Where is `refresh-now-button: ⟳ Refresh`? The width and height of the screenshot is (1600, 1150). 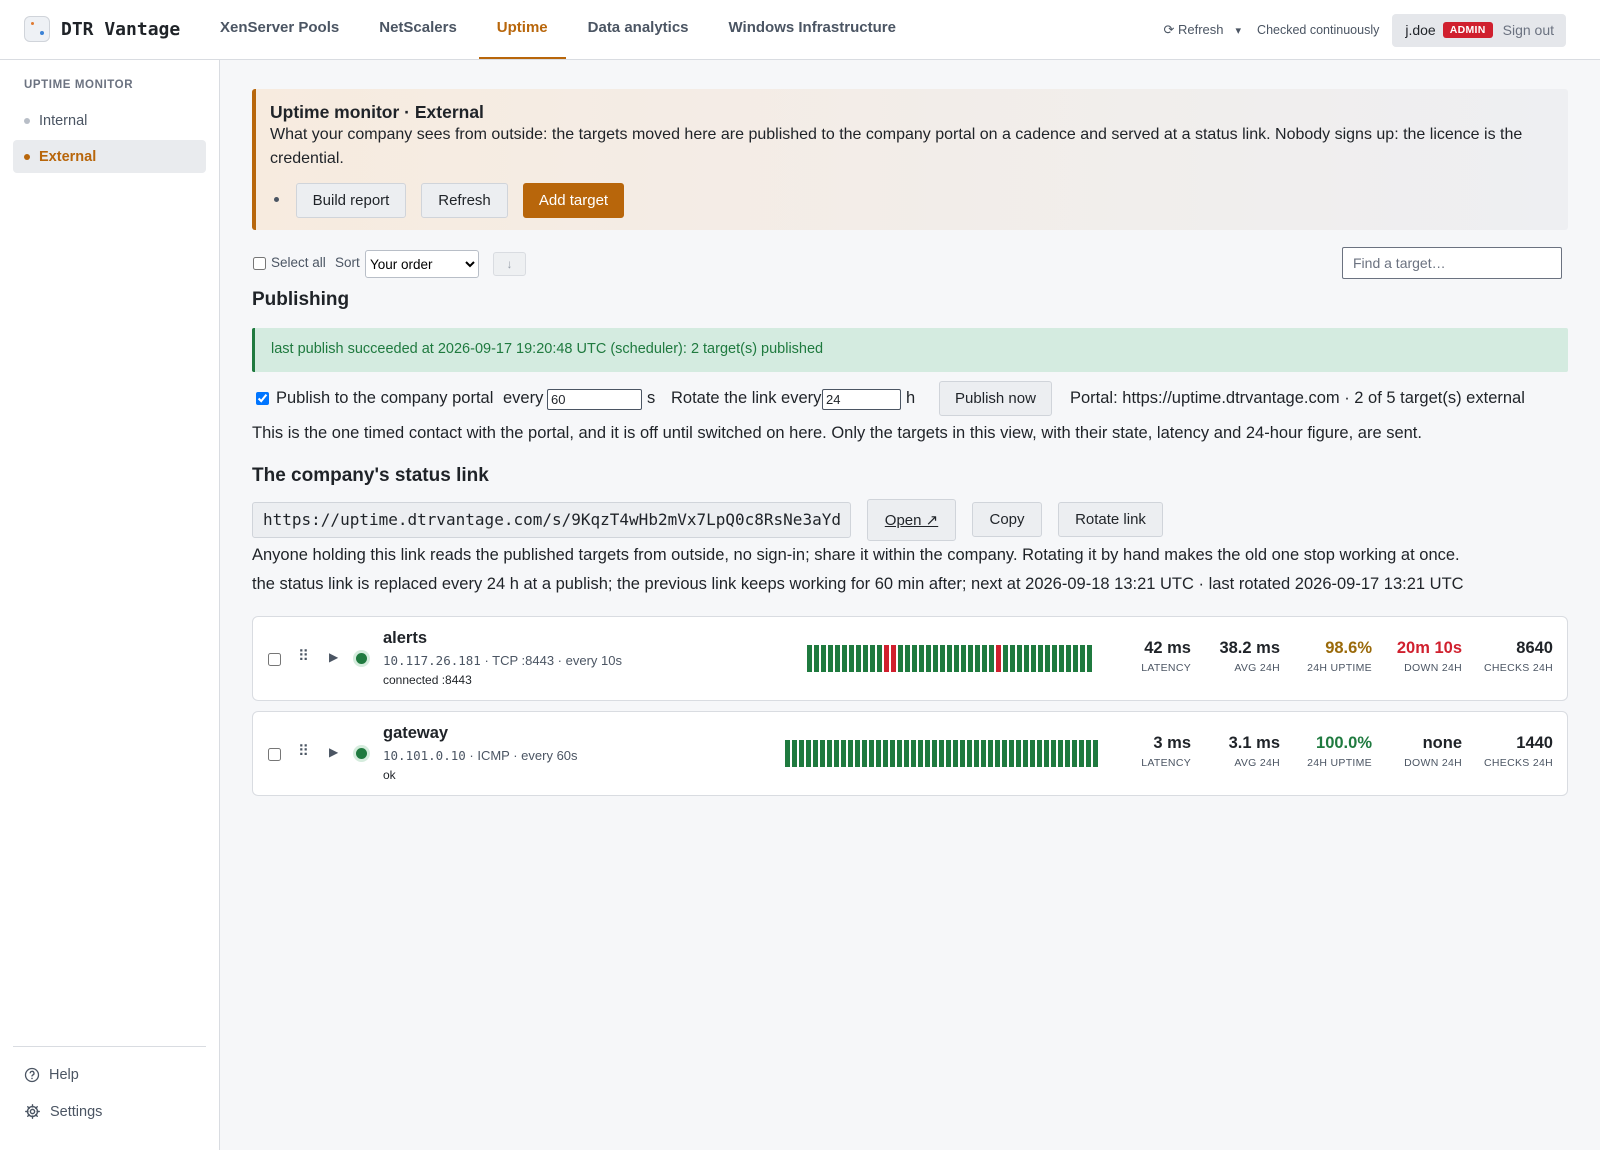 refresh-now-button: ⟳ Refresh is located at coordinates (1193, 30).